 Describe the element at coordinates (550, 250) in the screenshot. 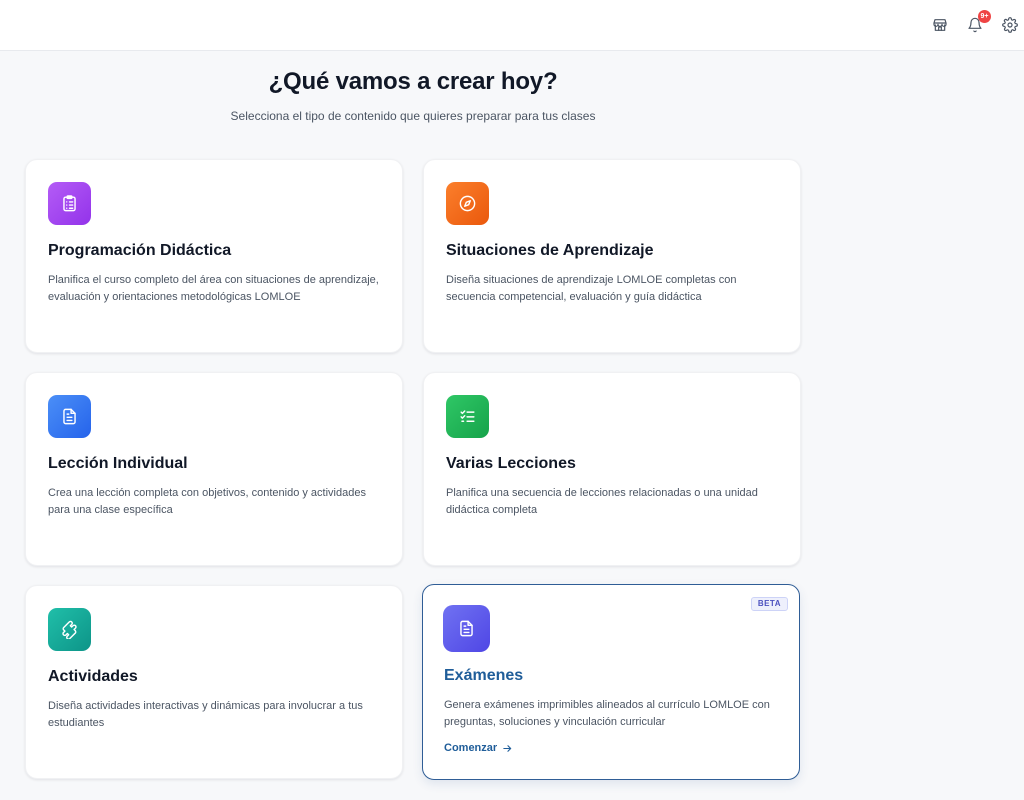

I see `card-title: Situaciones de Aprendizaje` at that location.